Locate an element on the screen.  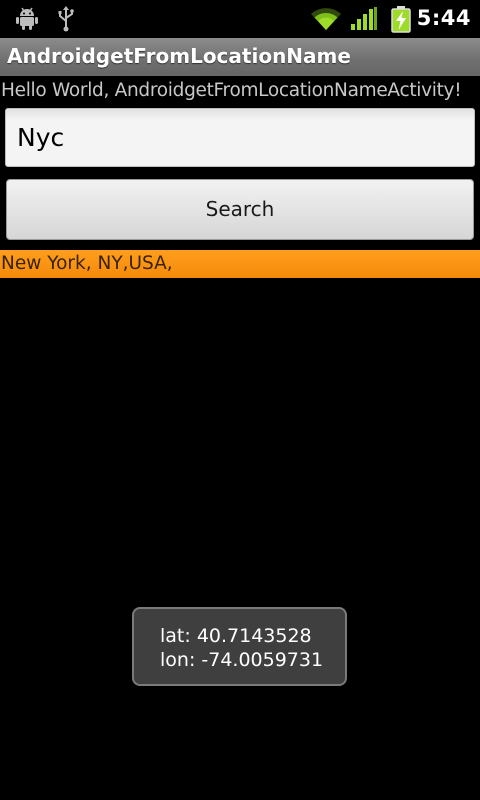
status-bar: 5:44 is located at coordinates (240, 19).